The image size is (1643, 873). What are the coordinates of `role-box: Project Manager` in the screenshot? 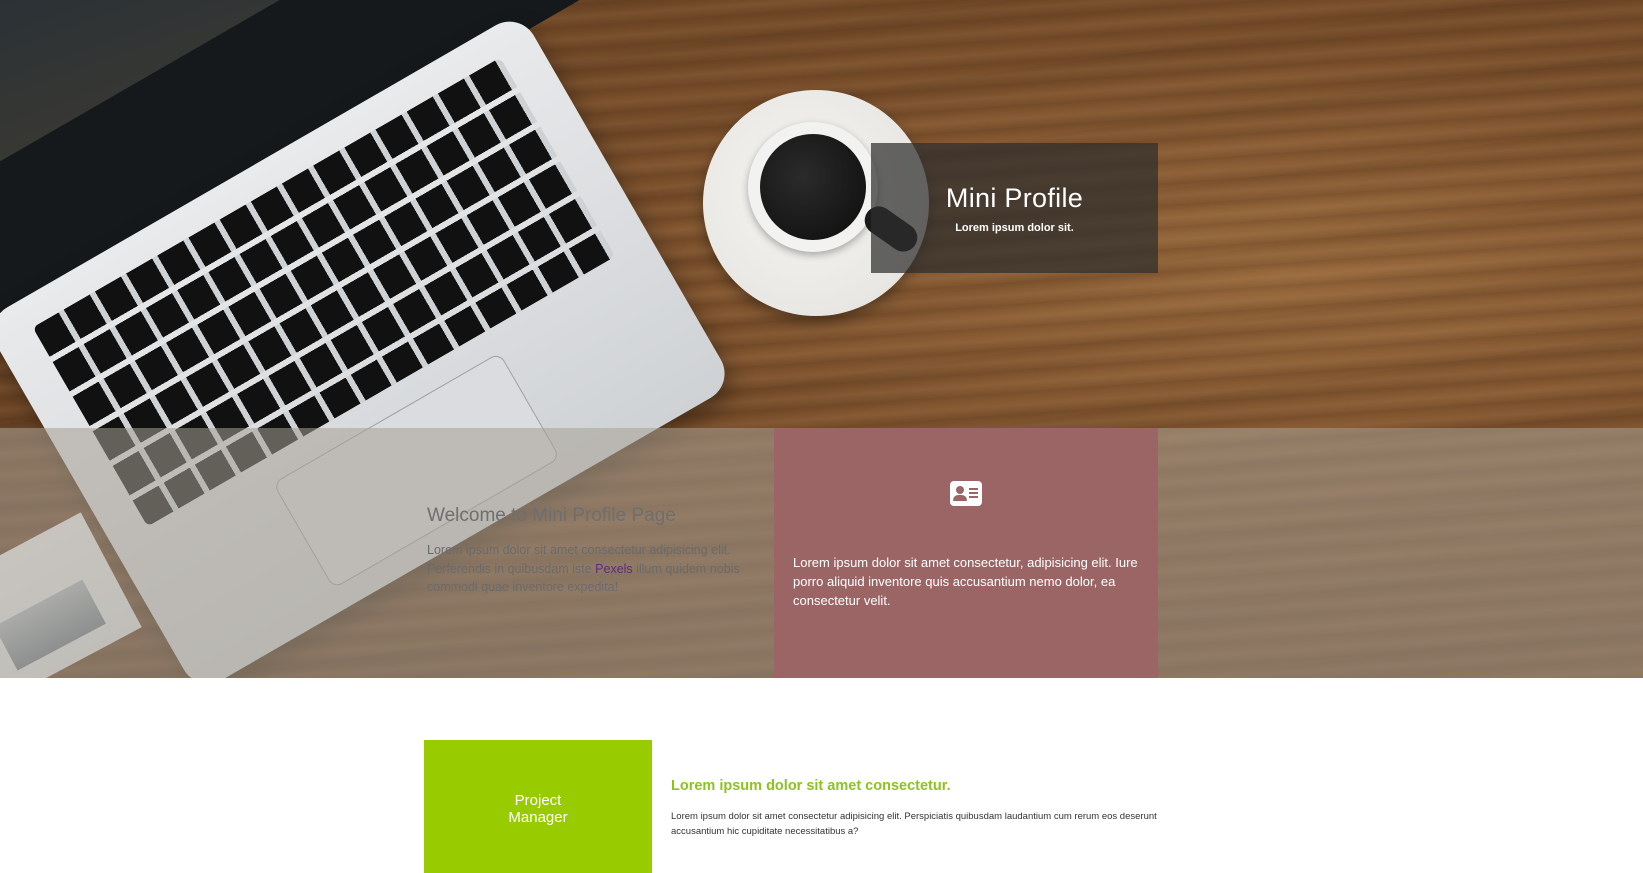 It's located at (538, 806).